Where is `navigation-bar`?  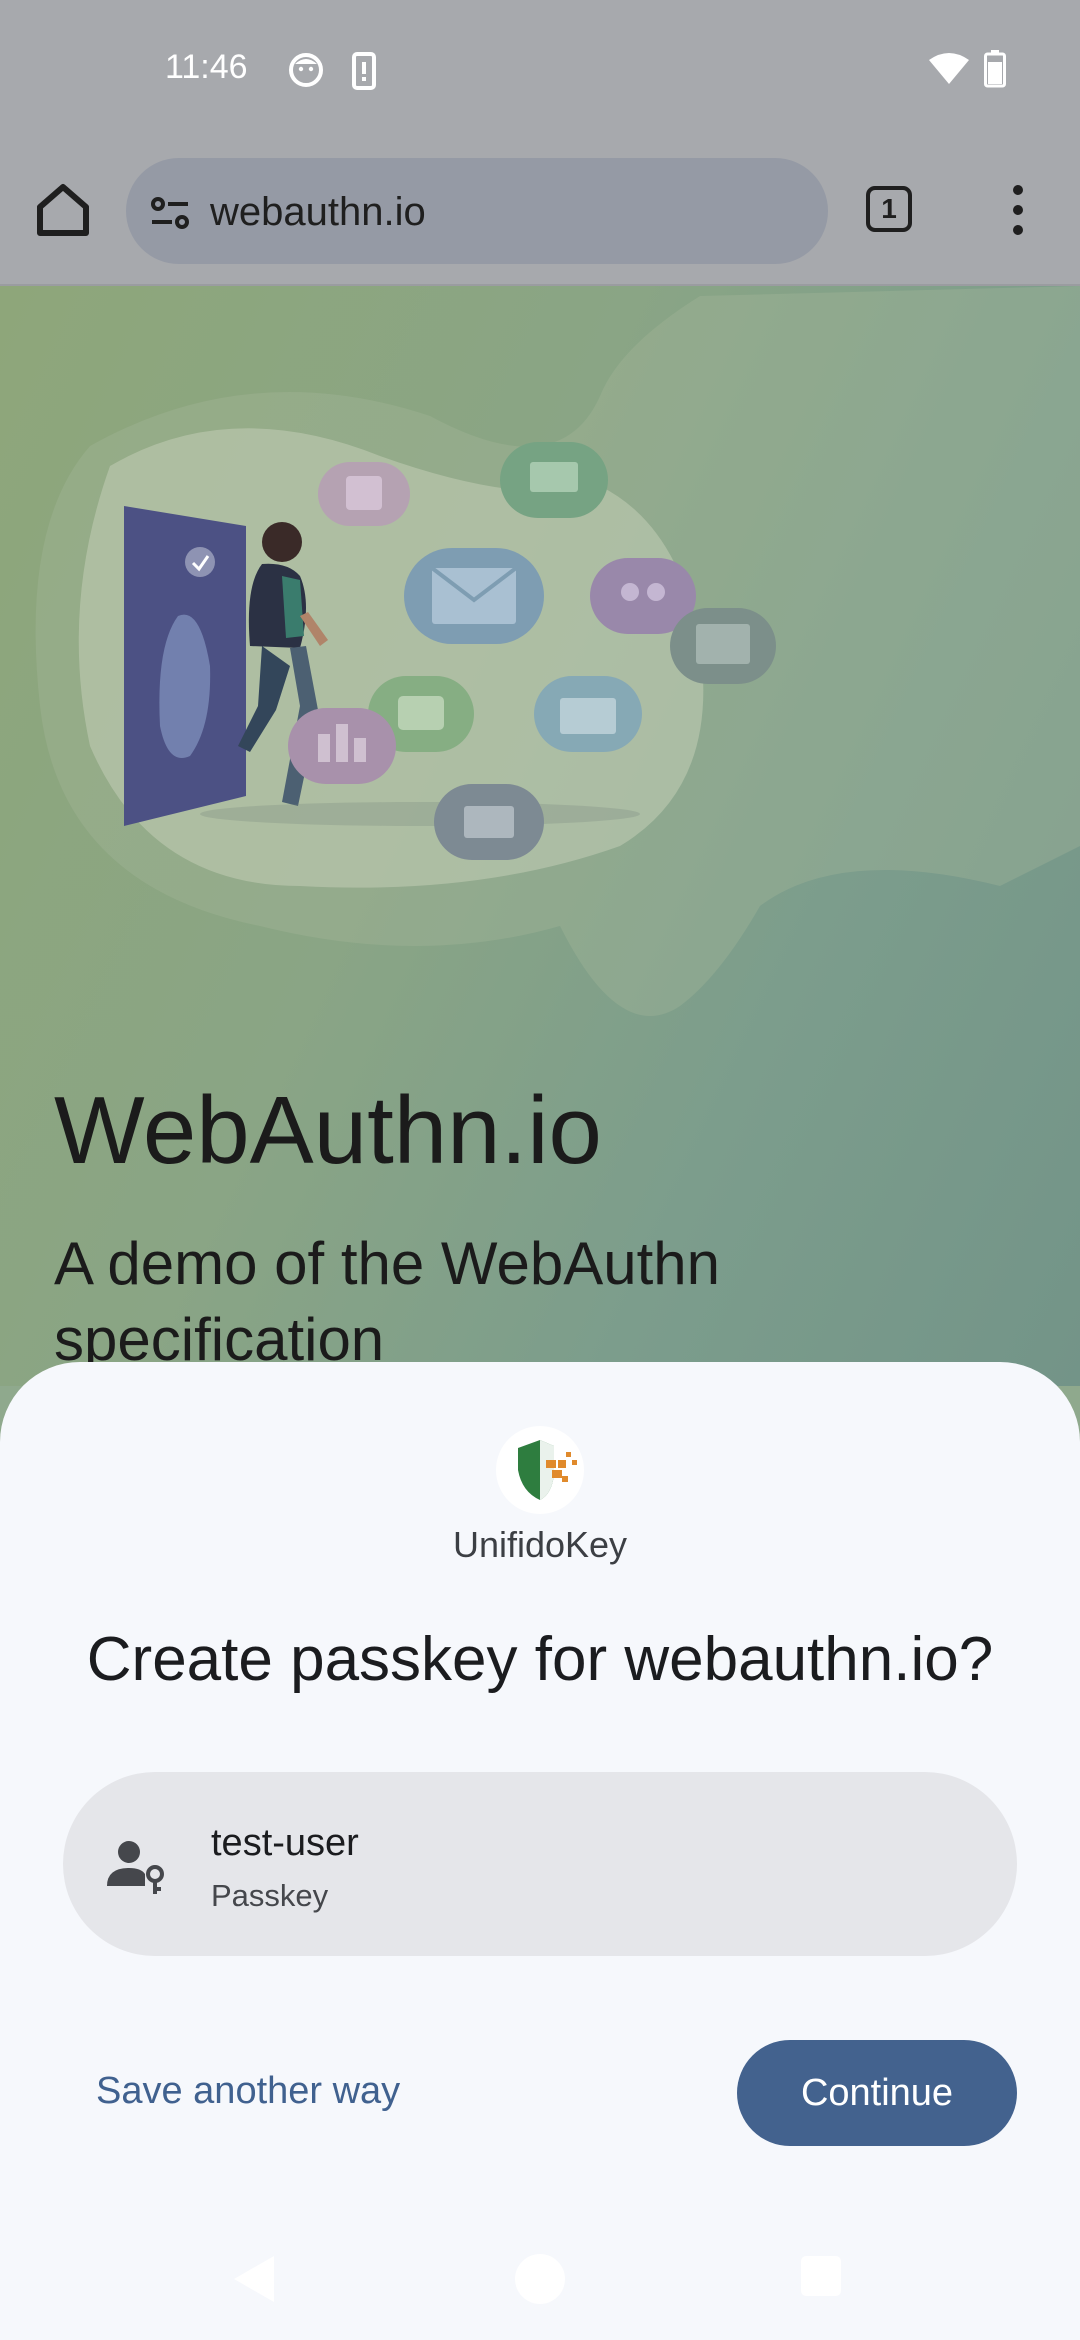 navigation-bar is located at coordinates (540, 2285).